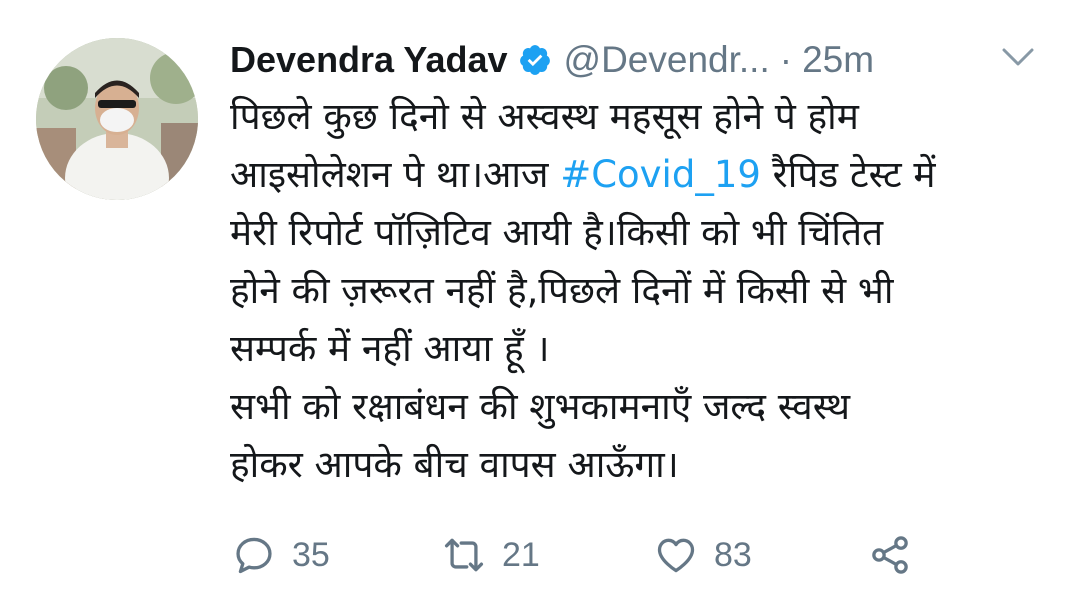 This screenshot has width=1080, height=613. Describe the element at coordinates (854, 174) in the screenshot. I see `tweet-line-text: रैपिड टेस्ट में` at that location.